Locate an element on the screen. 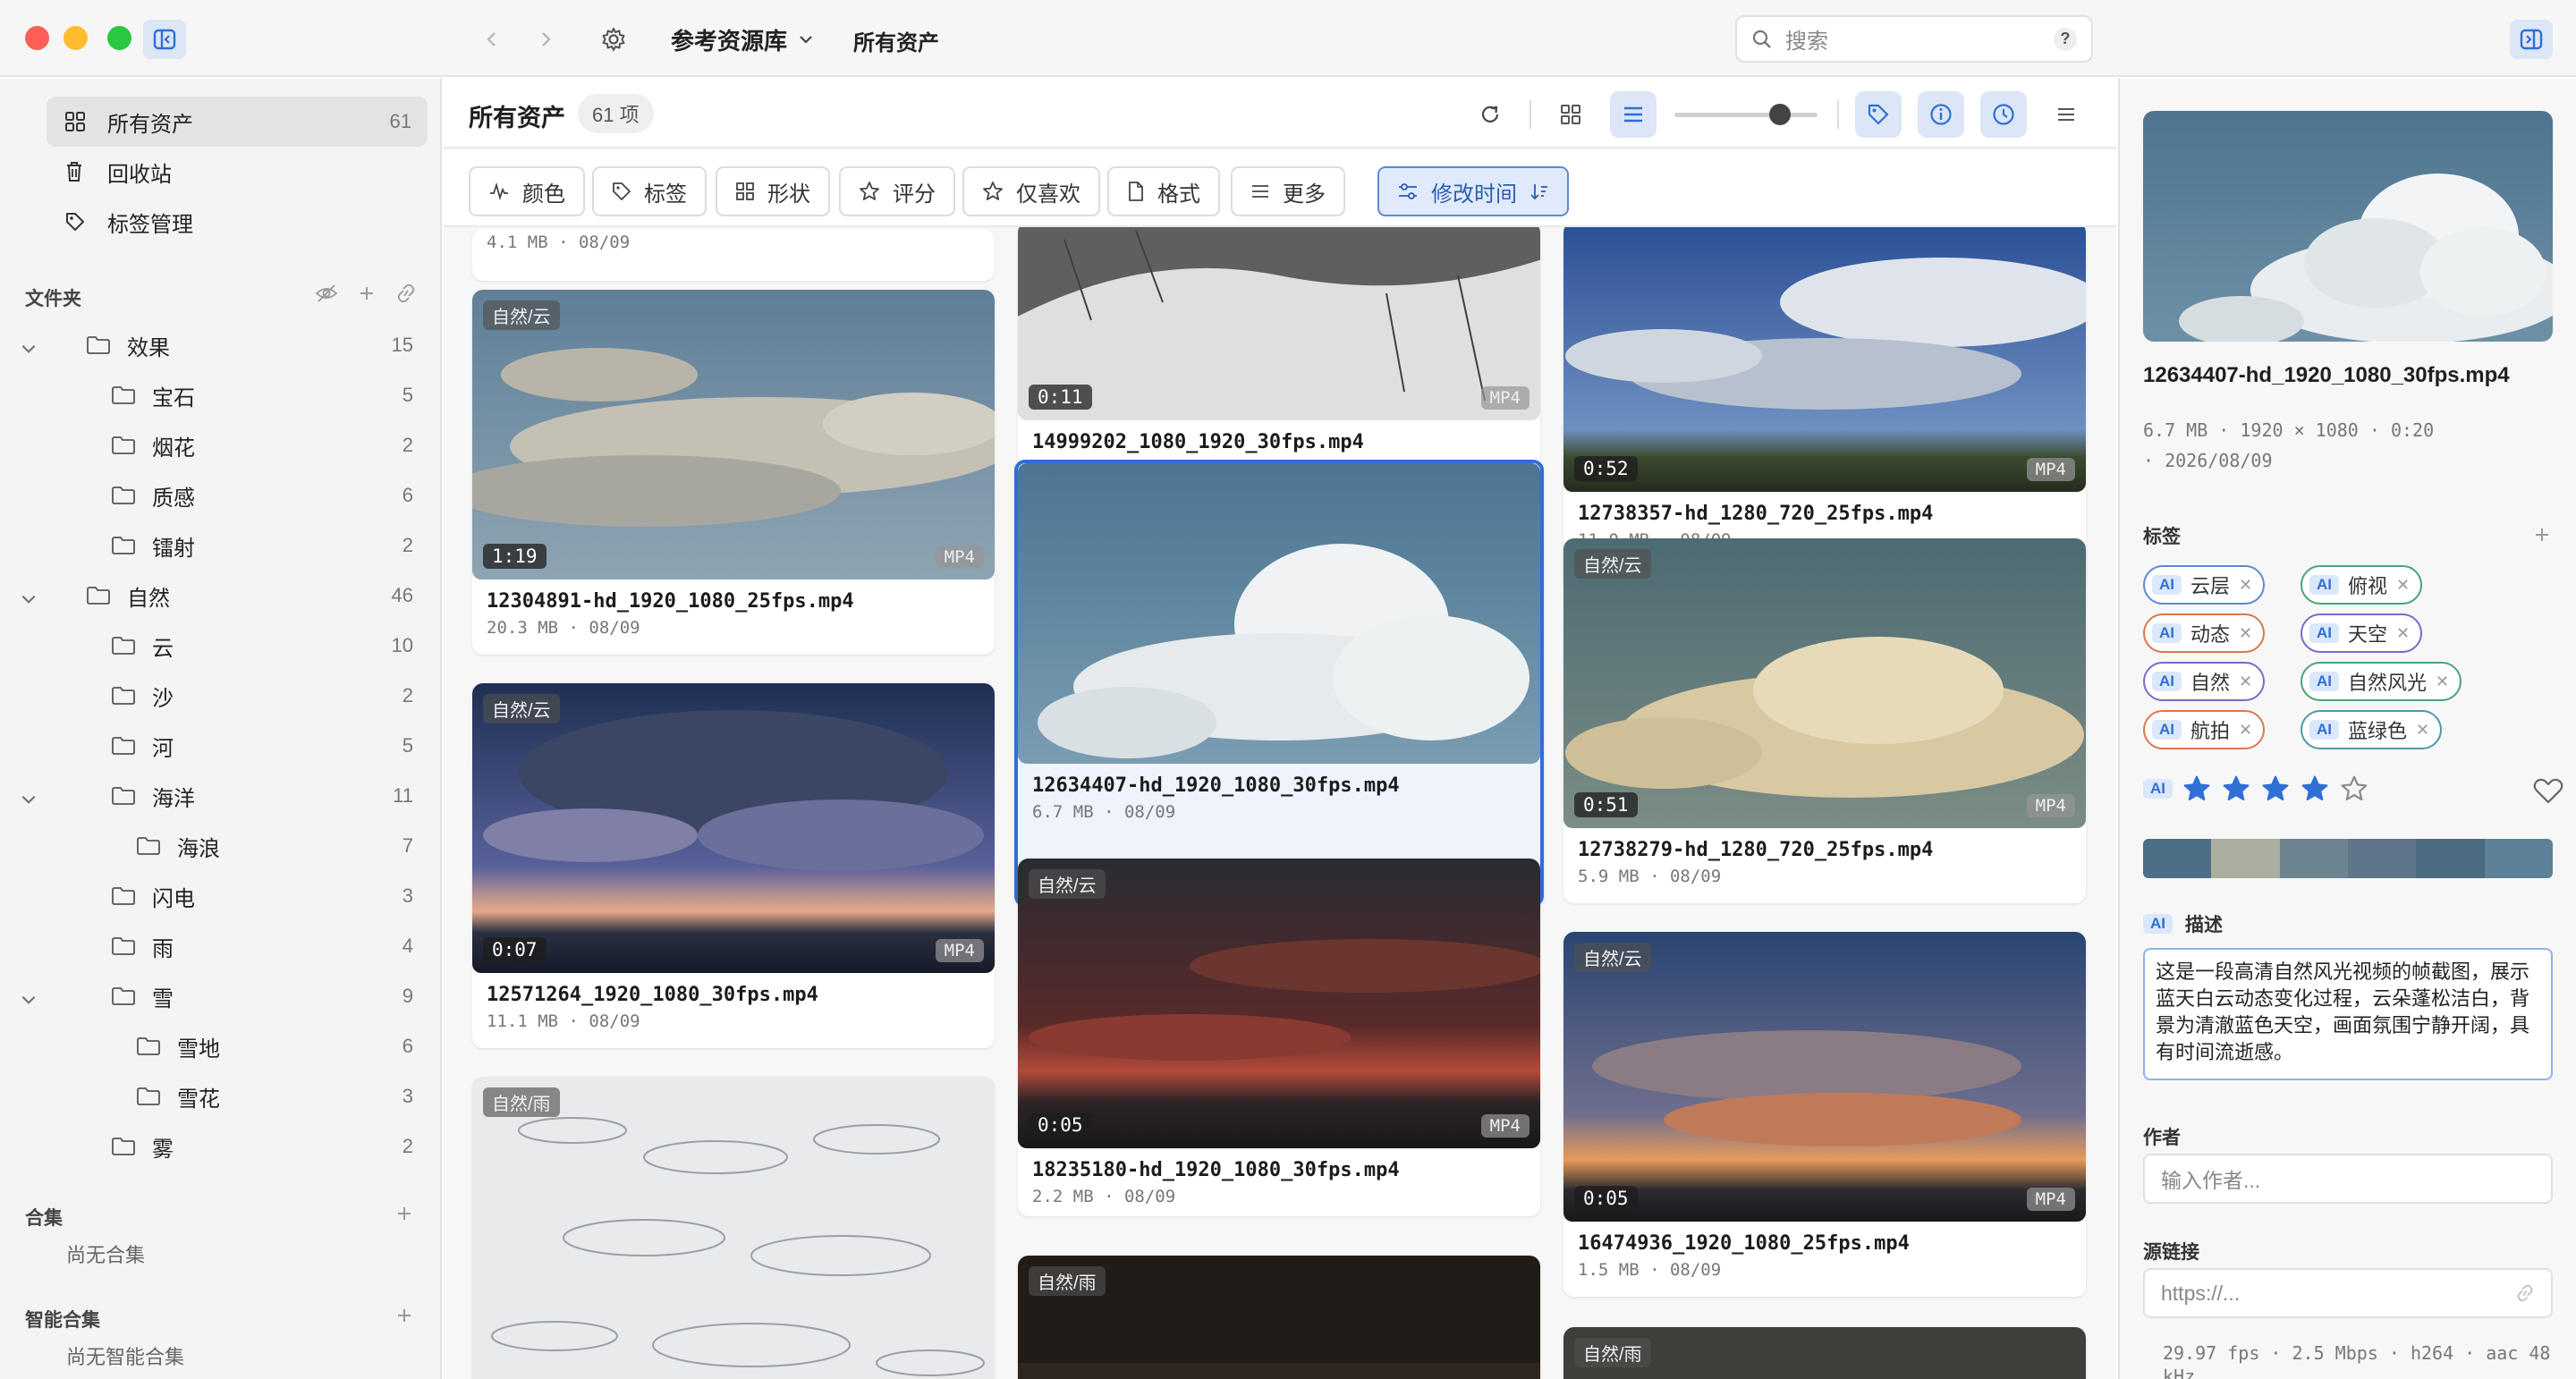 This screenshot has height=1379, width=2576. tag-chip: AI 蓝绿色 ✕ is located at coordinates (2372, 729).